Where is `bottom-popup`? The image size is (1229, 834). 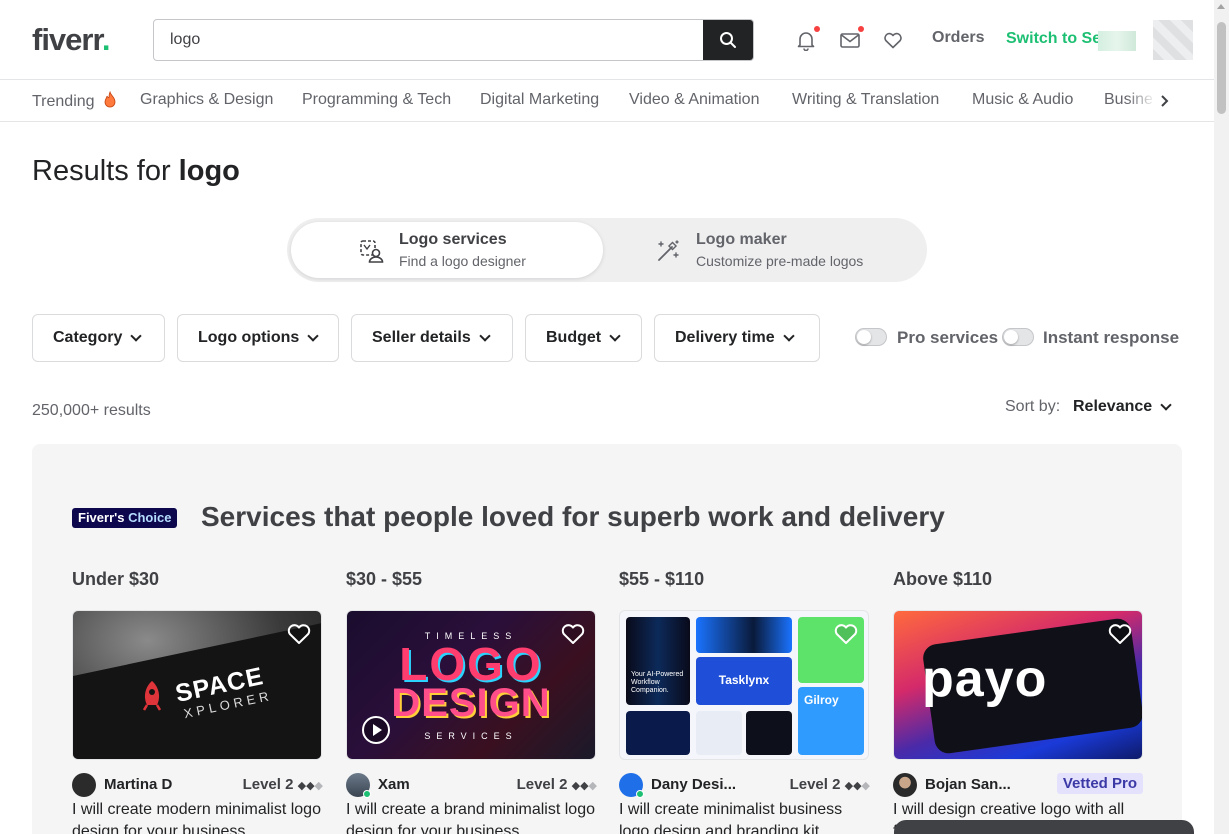
bottom-popup is located at coordinates (1044, 827).